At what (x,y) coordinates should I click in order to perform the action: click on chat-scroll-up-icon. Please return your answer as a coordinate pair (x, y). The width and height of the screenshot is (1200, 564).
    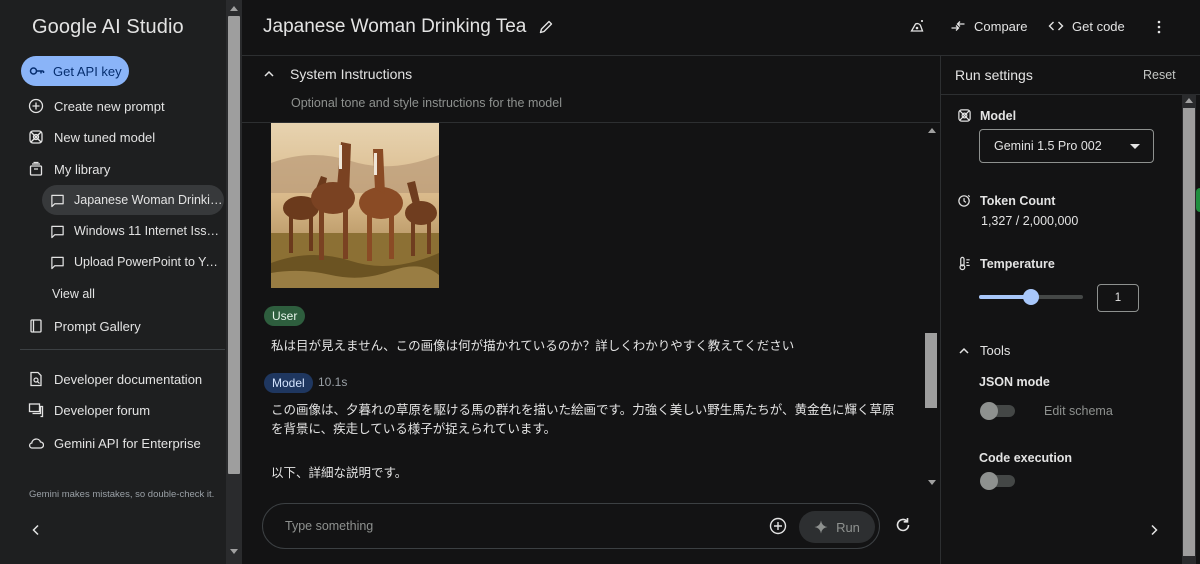
    Looking at the image, I should click on (932, 130).